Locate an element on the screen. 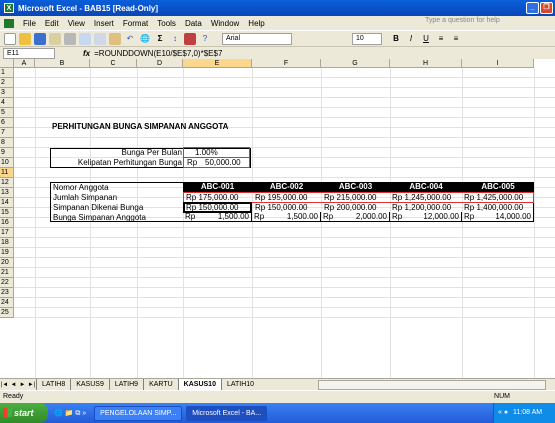 The height and width of the screenshot is (423, 555). column-header-g: G is located at coordinates (355, 63).